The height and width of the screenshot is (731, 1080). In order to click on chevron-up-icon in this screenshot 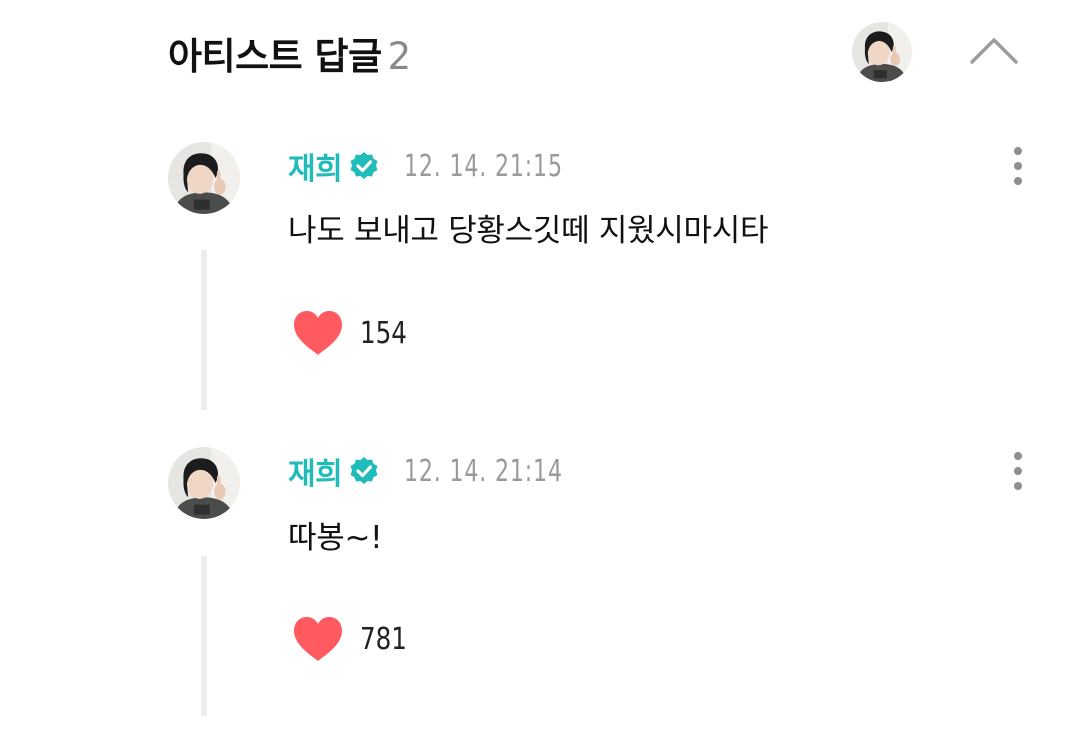, I will do `click(994, 50)`.